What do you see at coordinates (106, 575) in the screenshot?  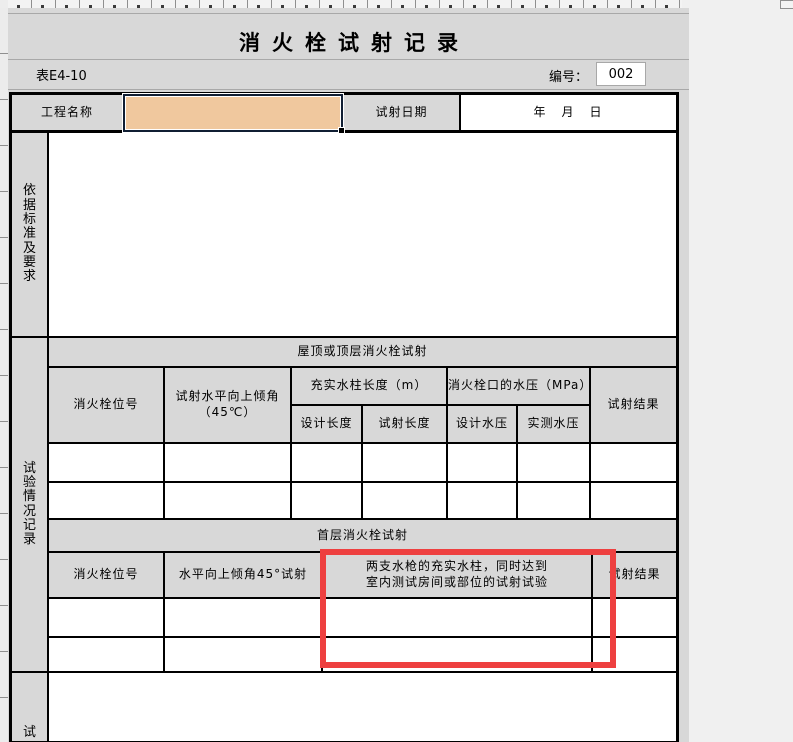 I see `ff-col-position: 消火栓位号` at bounding box center [106, 575].